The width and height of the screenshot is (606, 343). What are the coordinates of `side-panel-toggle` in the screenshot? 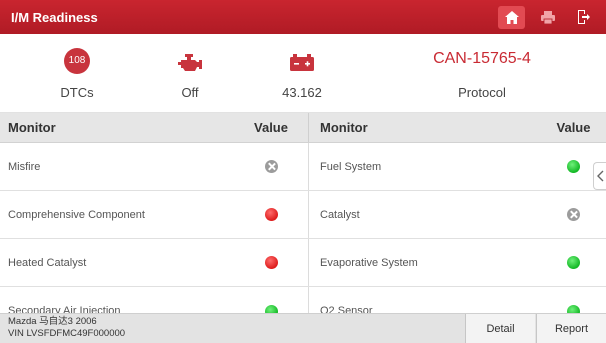 It's located at (599, 176).